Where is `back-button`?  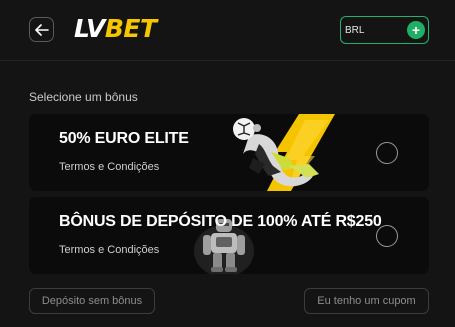
back-button is located at coordinates (41, 29).